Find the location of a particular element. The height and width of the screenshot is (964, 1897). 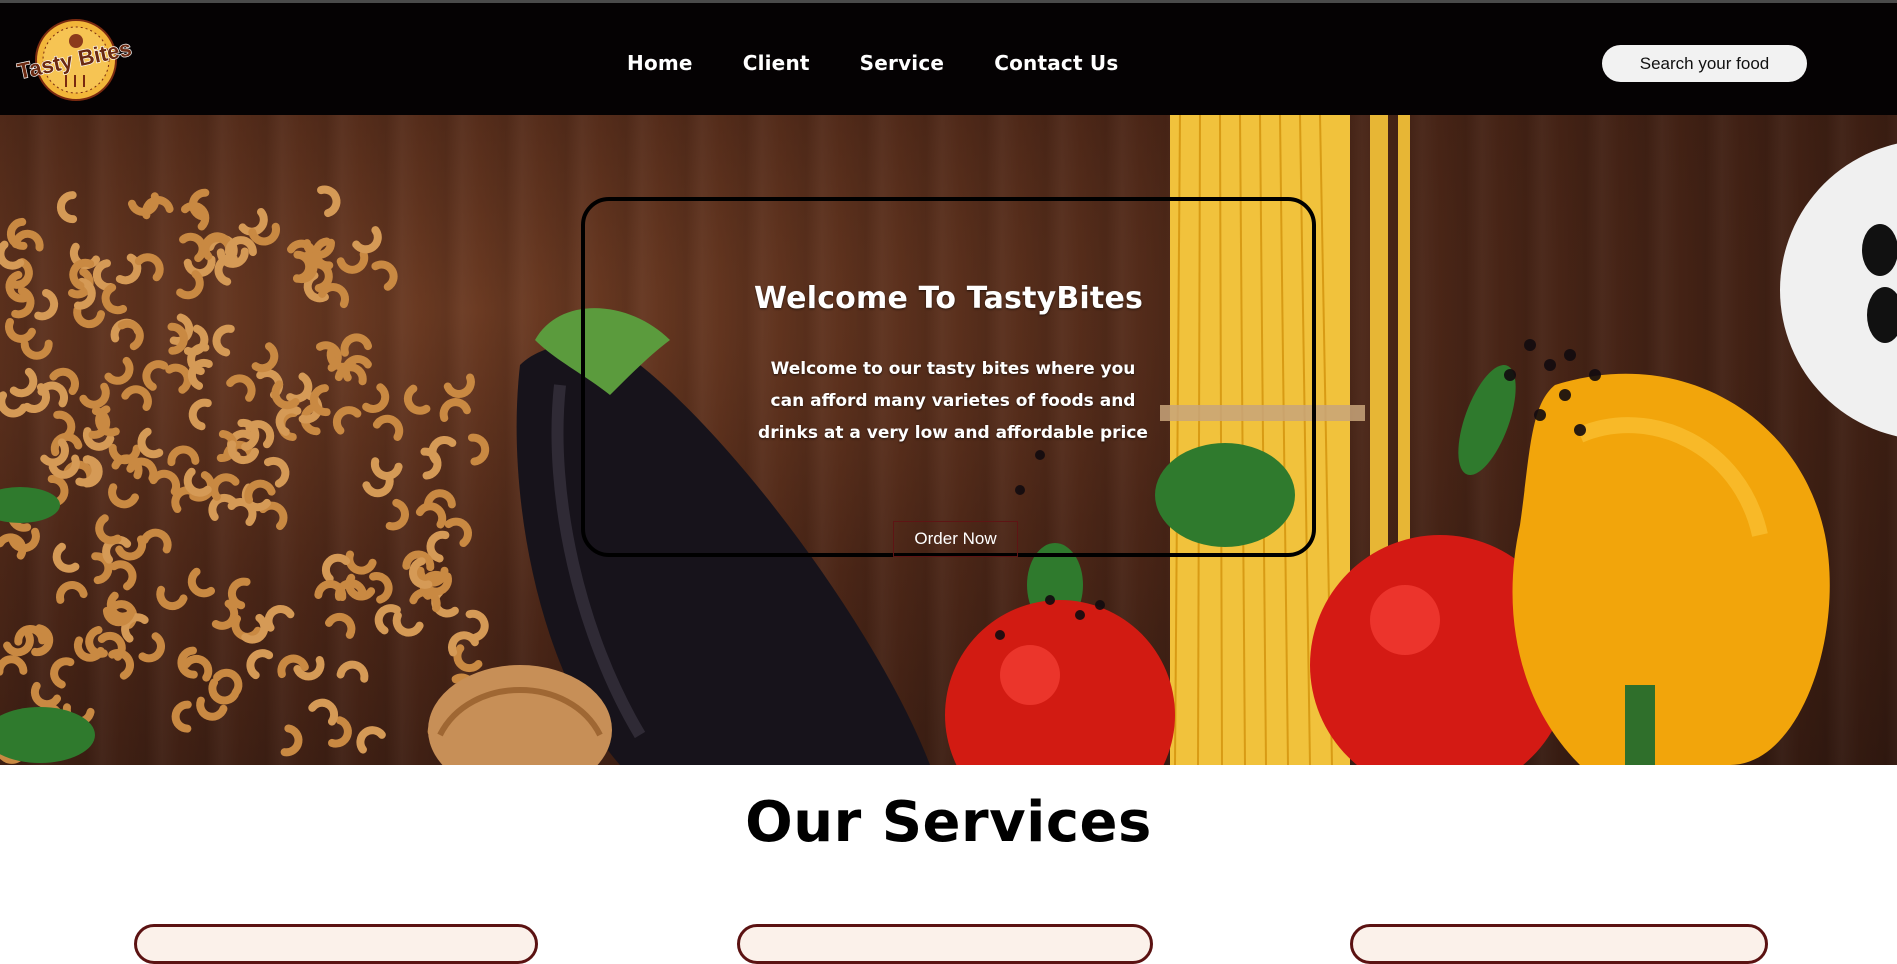

nav-contact-us: Contact Us is located at coordinates (1056, 63).